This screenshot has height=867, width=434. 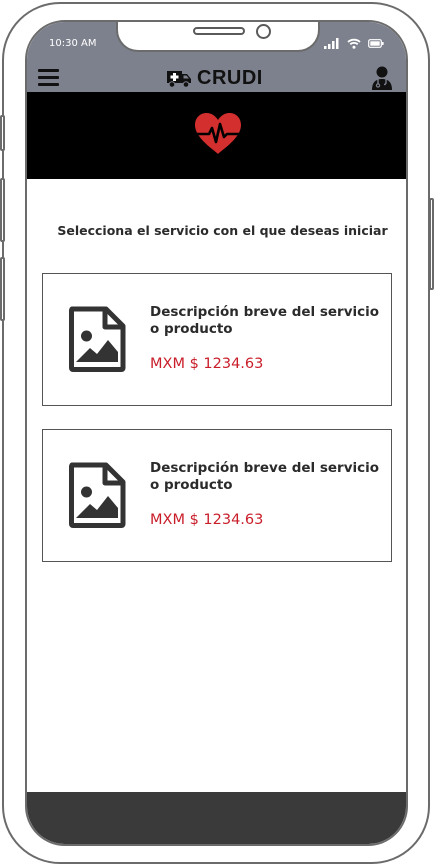 I want to click on wifi-icon, so click(x=354, y=43).